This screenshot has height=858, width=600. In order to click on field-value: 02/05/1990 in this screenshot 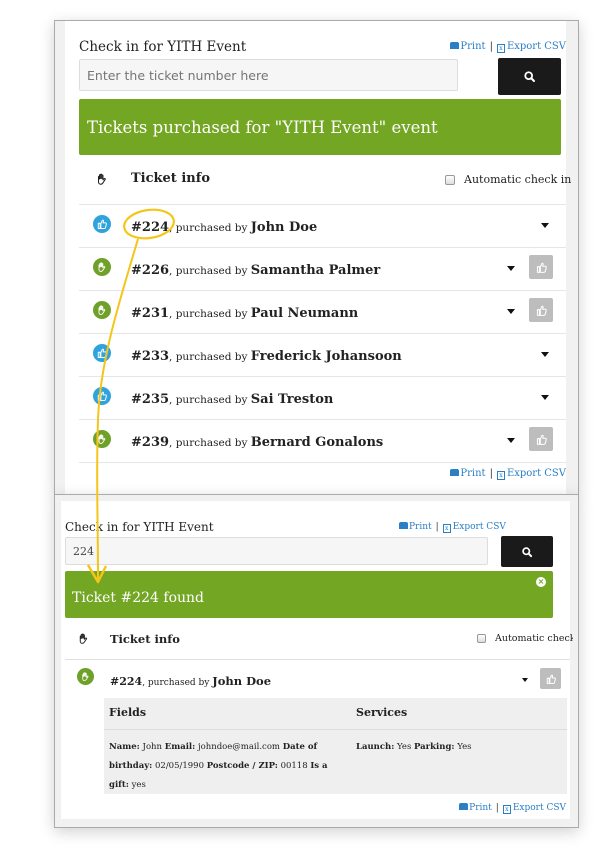, I will do `click(179, 766)`.